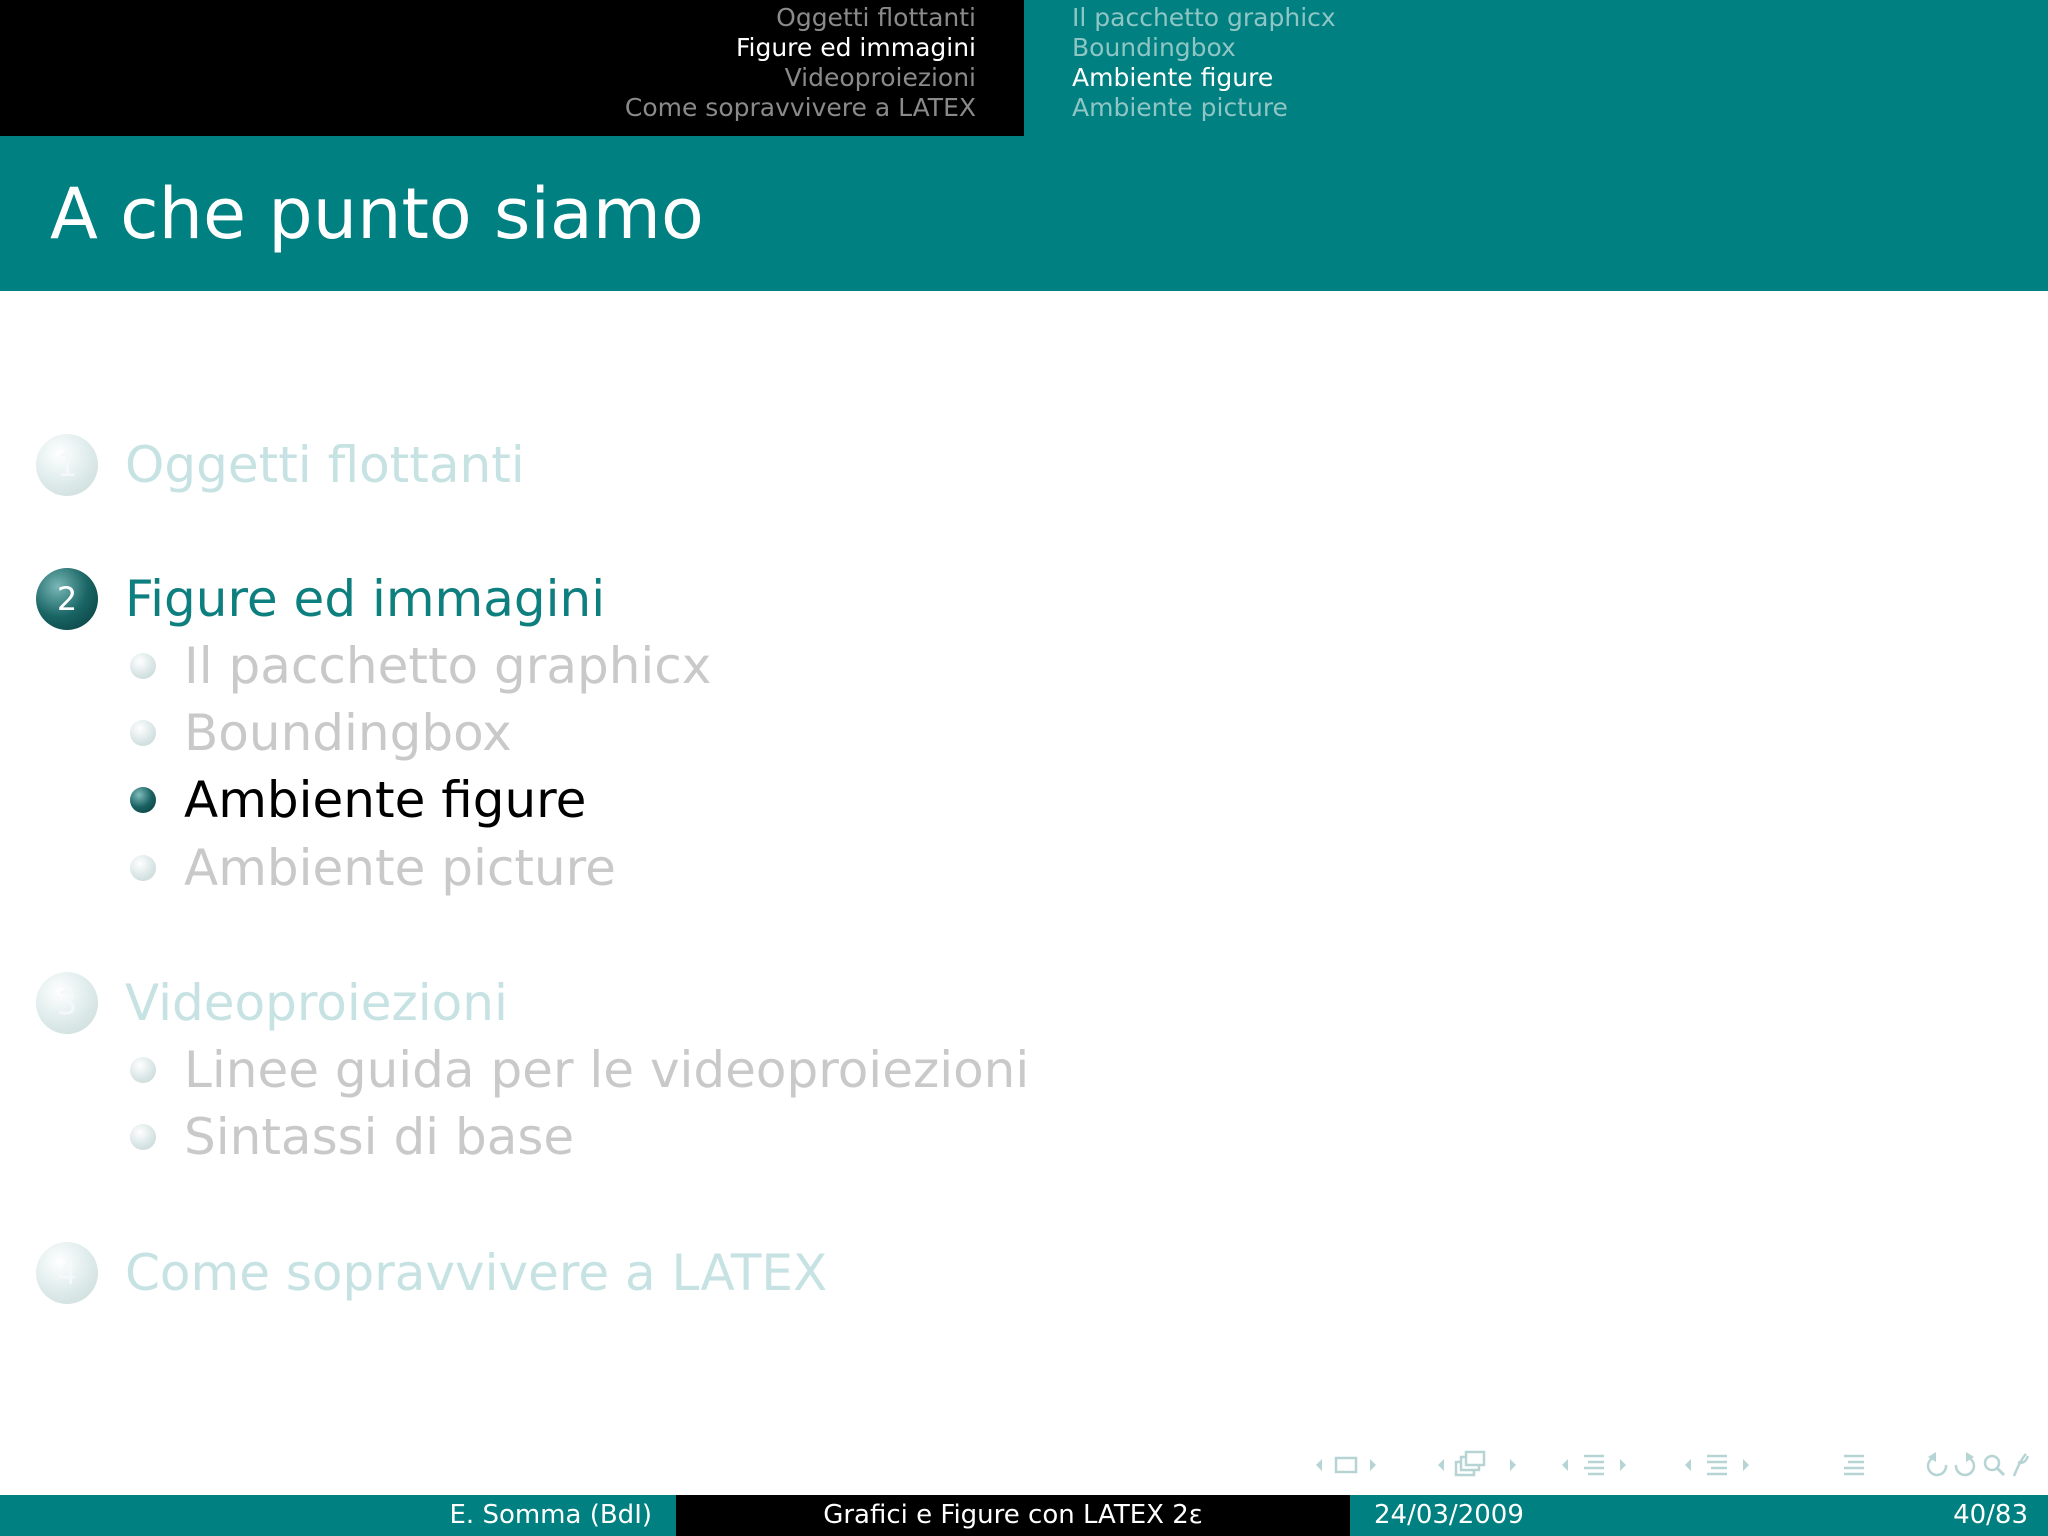 Image resolution: width=2048 pixels, height=1536 pixels. I want to click on nav-subsection-group, so click(1484, 1465).